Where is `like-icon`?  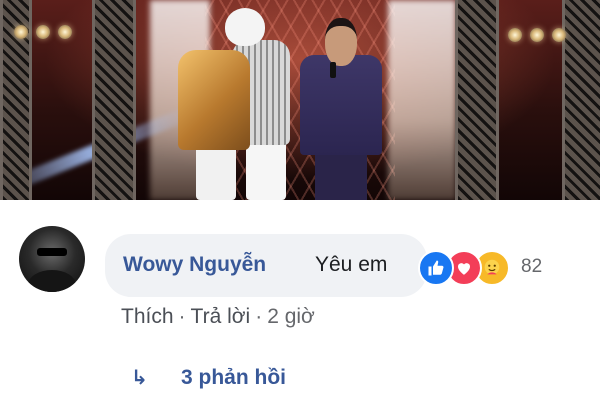
like-icon is located at coordinates (436, 268).